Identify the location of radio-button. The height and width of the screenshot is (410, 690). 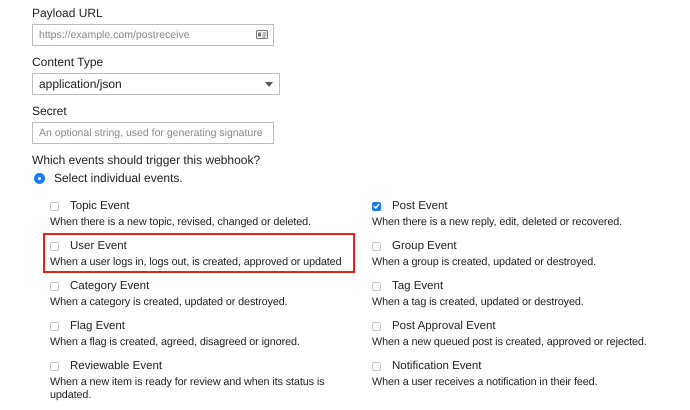
(39, 178).